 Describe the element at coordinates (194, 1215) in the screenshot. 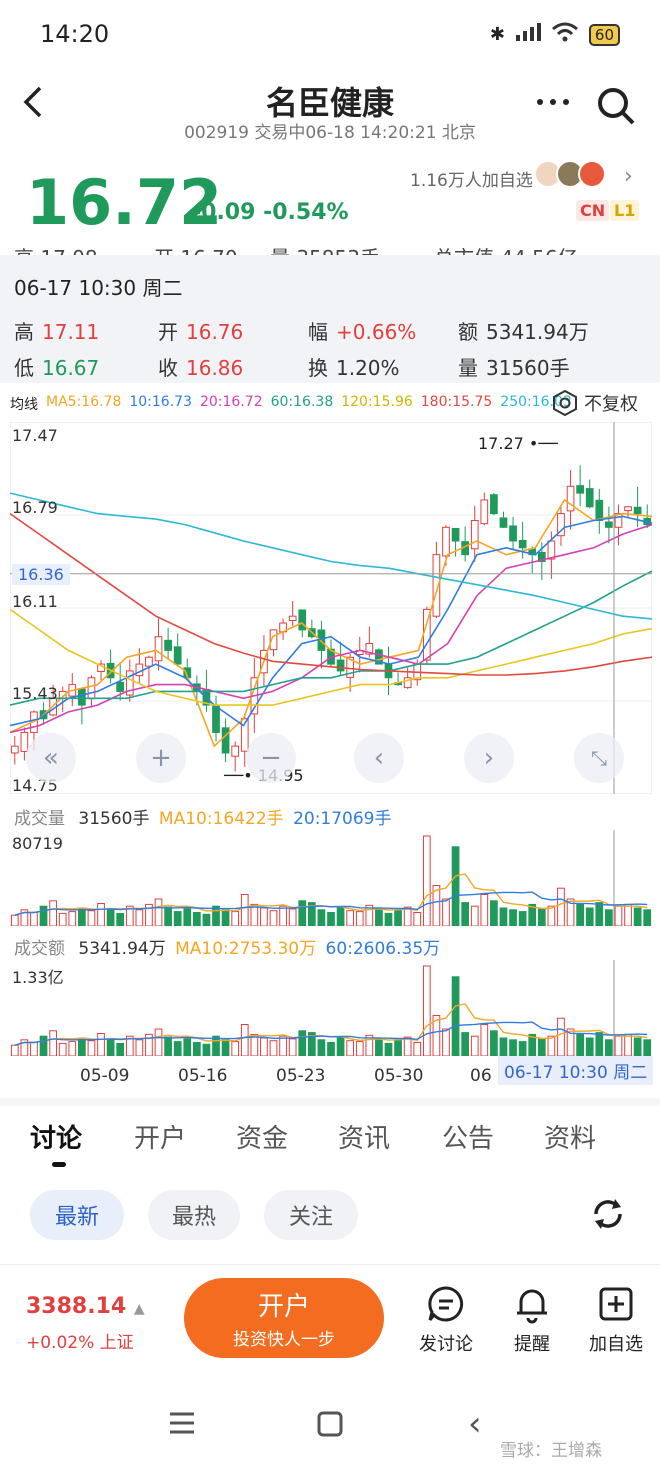

I see `filter-hot: 最热` at that location.